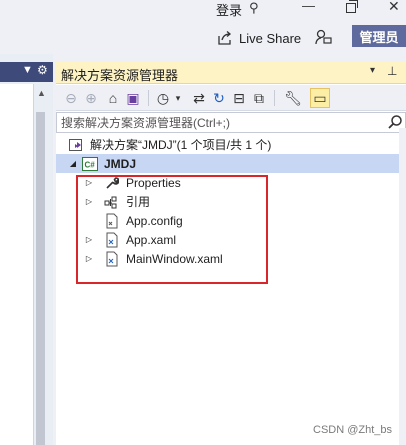 The height and width of the screenshot is (445, 406). I want to click on login-link: 登录, so click(229, 9).